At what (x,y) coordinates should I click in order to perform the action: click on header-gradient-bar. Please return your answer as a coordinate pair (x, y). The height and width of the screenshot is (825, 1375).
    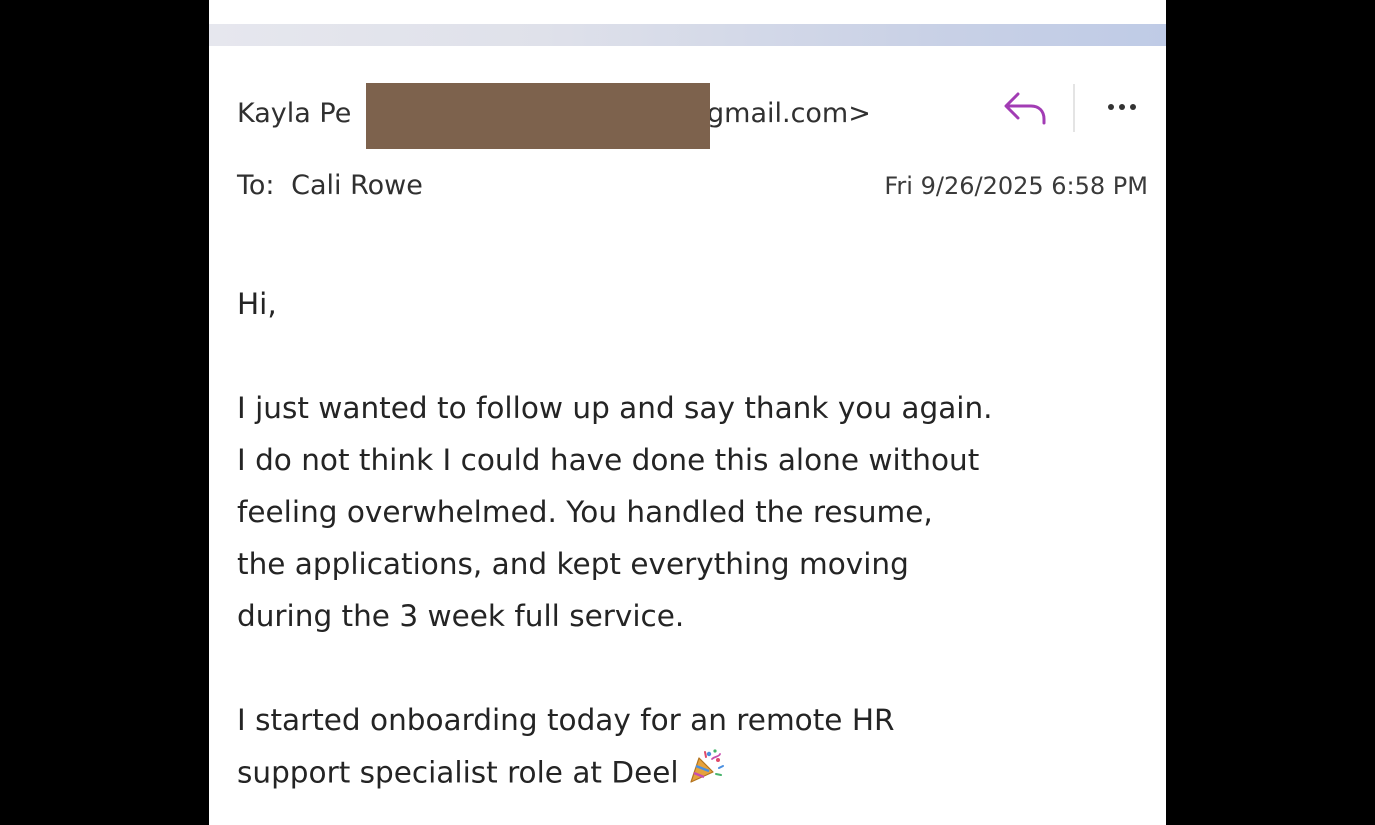
    Looking at the image, I should click on (687, 35).